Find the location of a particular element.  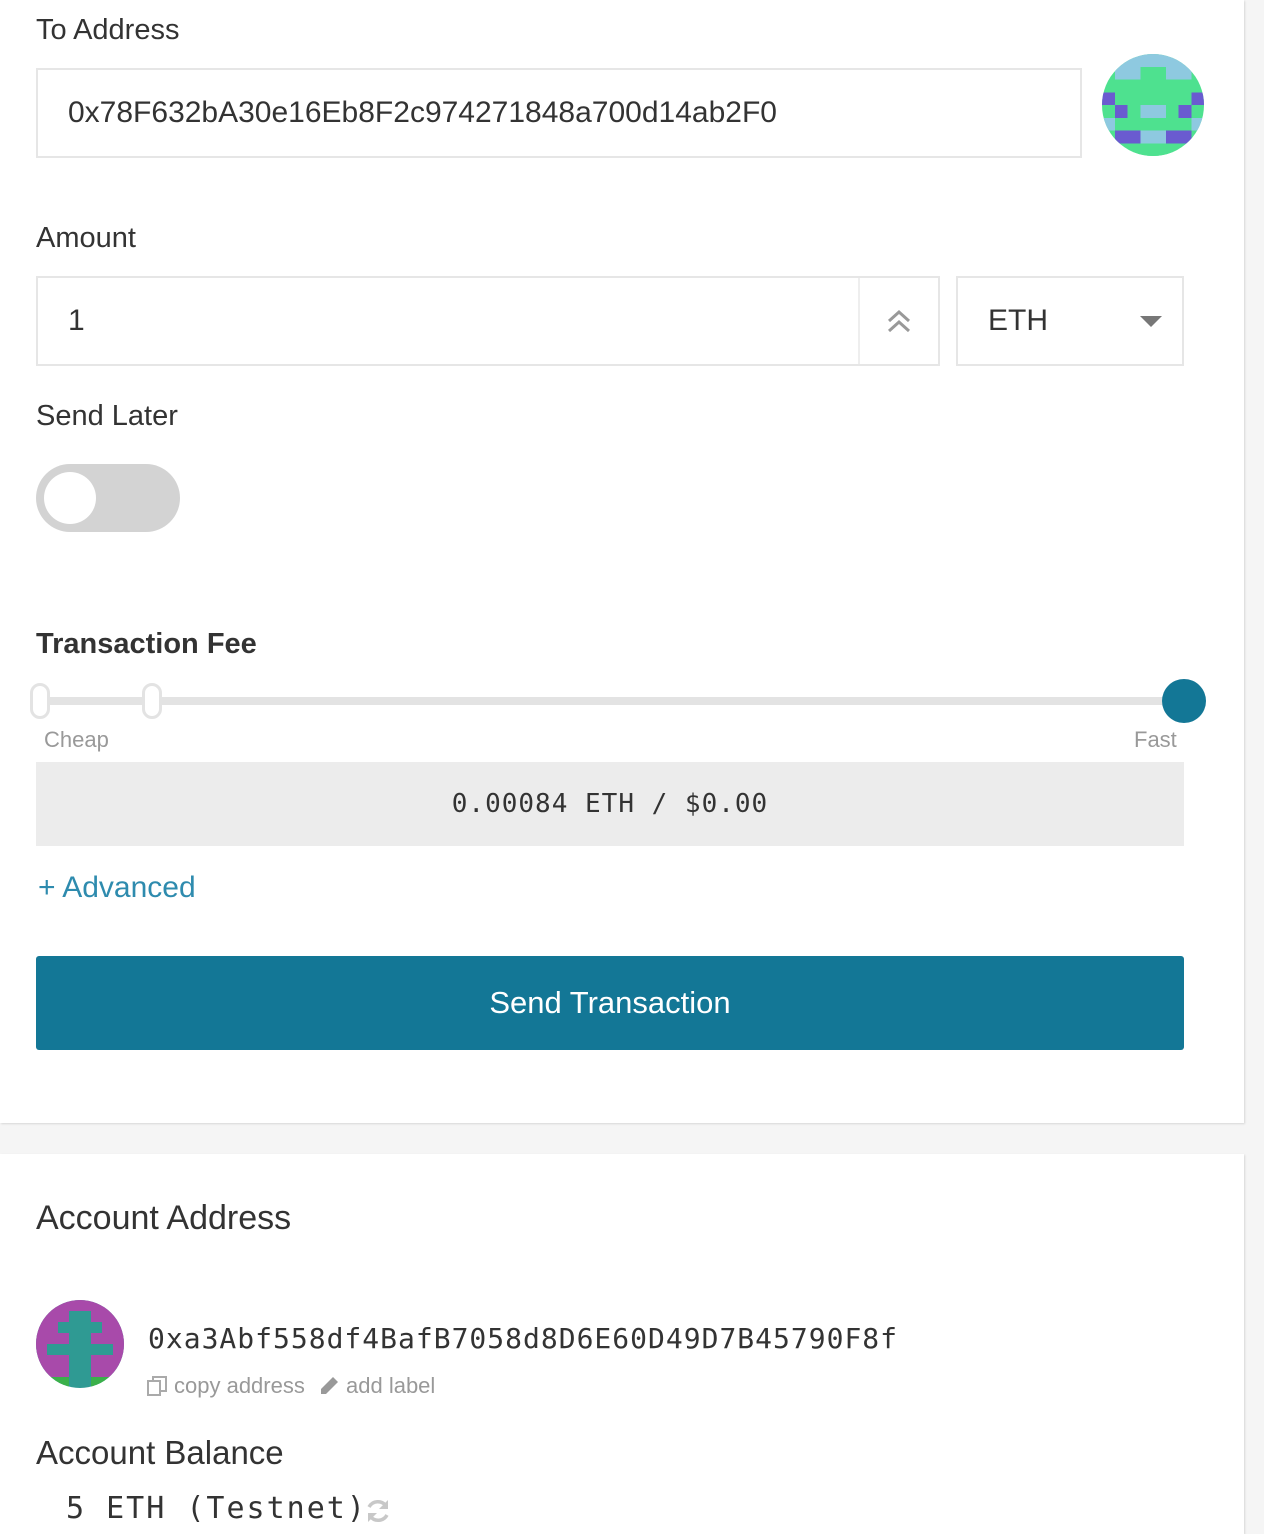

account-balance-heading: Account Balance is located at coordinates (160, 1452).